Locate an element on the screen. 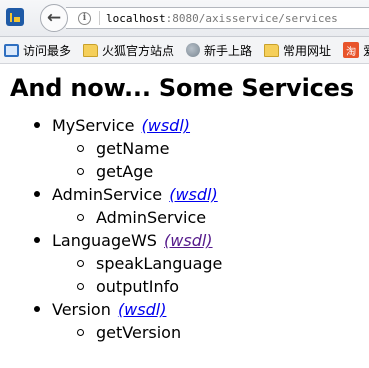  operation-item: outputInfo is located at coordinates (222, 286).